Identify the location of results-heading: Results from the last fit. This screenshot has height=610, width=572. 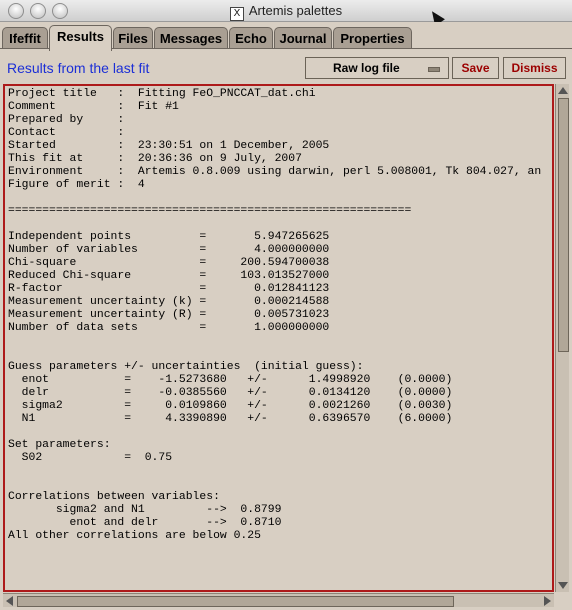
(78, 68).